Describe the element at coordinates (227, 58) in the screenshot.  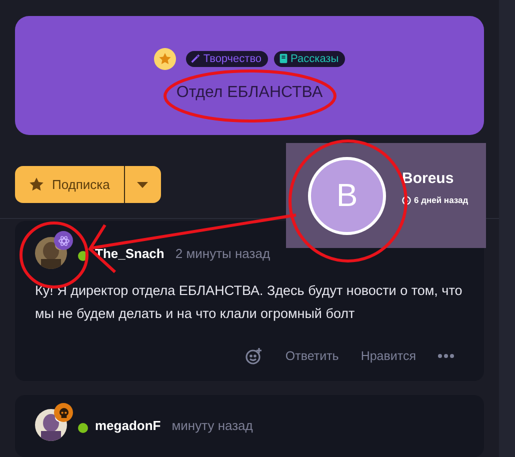
I see `category-tag: Творчество` at that location.